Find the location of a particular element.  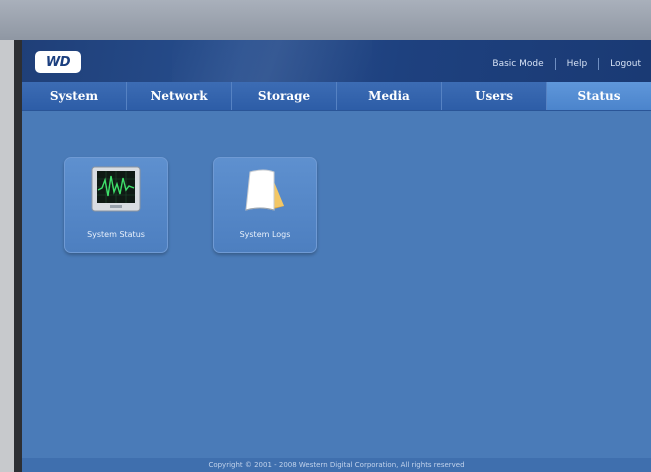

wd-logo: WD is located at coordinates (58, 62).